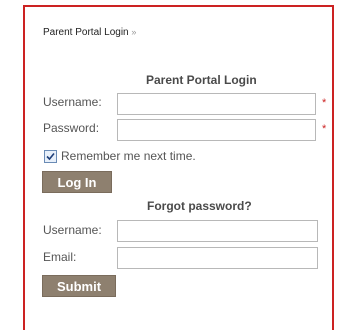 The width and height of the screenshot is (362, 330). I want to click on remember-label: Remember me next time., so click(128, 156).